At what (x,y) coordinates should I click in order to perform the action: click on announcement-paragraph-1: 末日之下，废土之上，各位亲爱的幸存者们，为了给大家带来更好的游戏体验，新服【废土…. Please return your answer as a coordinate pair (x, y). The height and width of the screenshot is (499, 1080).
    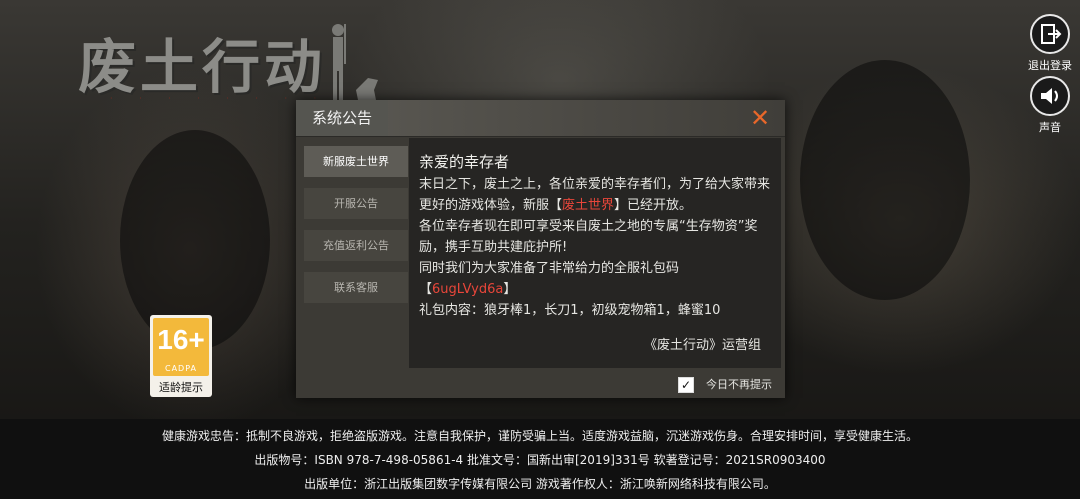
    Looking at the image, I should click on (595, 195).